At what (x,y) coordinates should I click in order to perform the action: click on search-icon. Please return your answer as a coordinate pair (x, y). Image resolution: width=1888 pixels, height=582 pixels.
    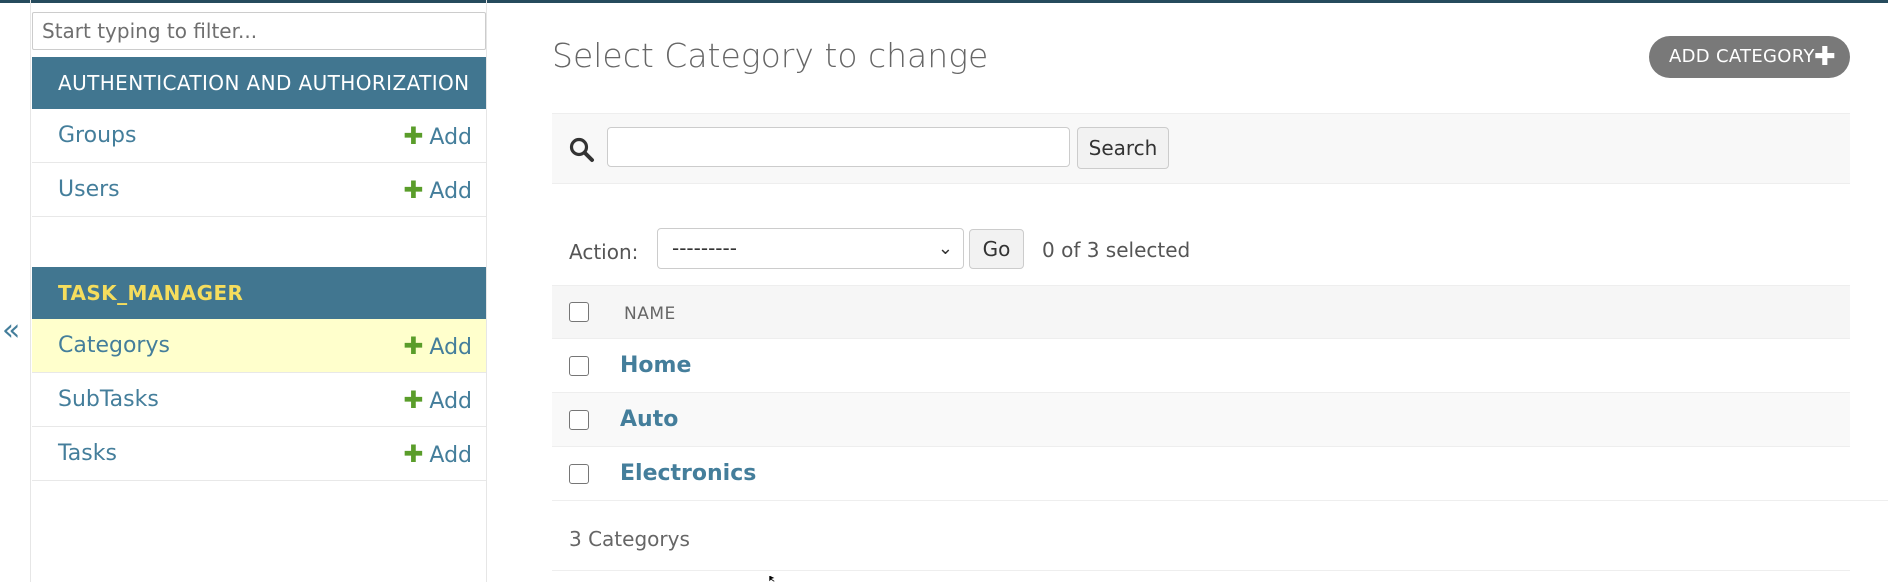
    Looking at the image, I should click on (581, 149).